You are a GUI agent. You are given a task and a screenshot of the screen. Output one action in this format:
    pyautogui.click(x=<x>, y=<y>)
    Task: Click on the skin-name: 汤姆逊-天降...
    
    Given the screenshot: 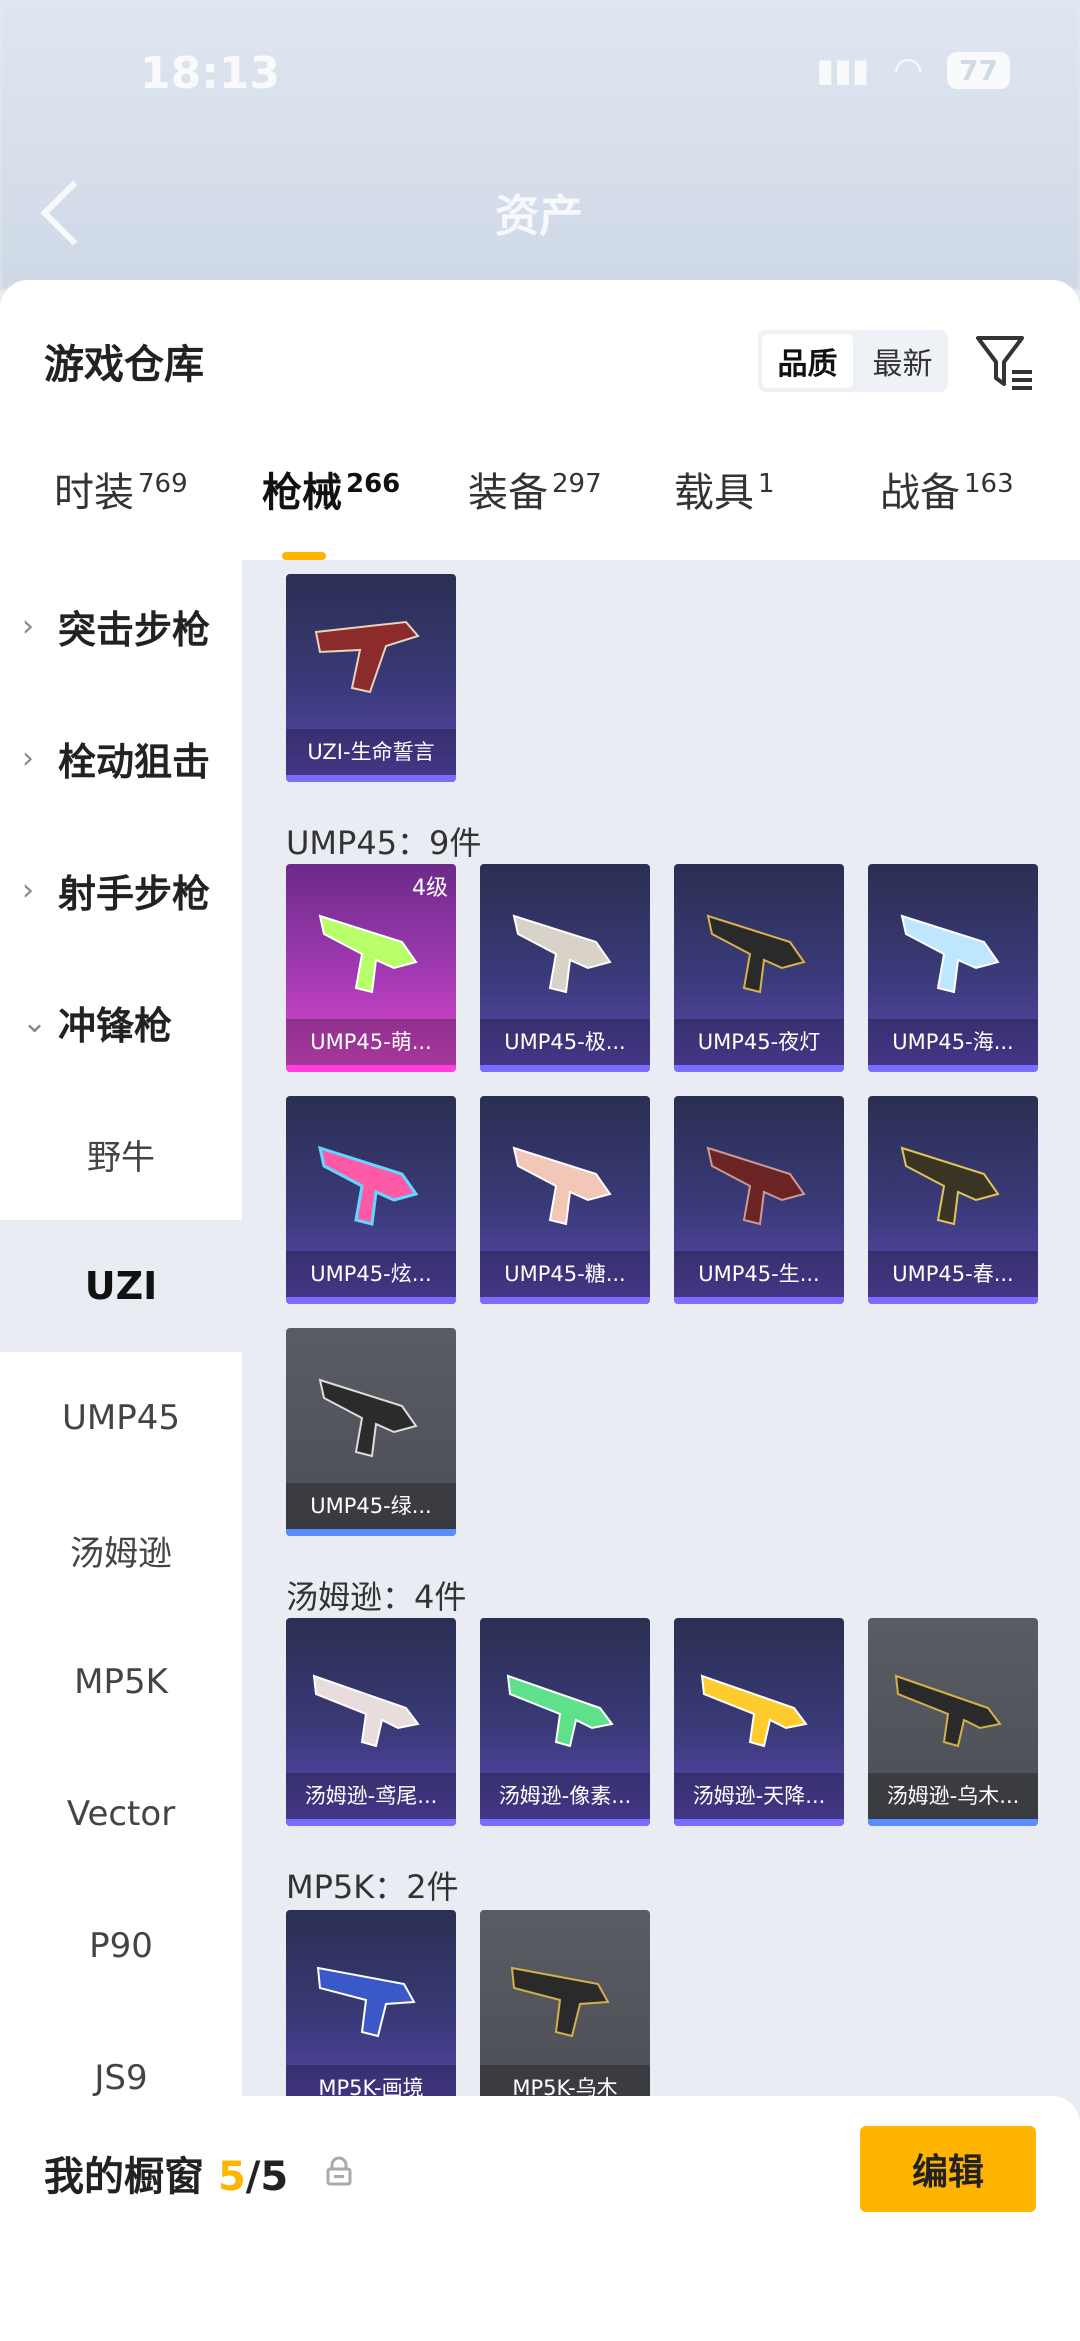 What is the action you would take?
    pyautogui.click(x=759, y=1796)
    